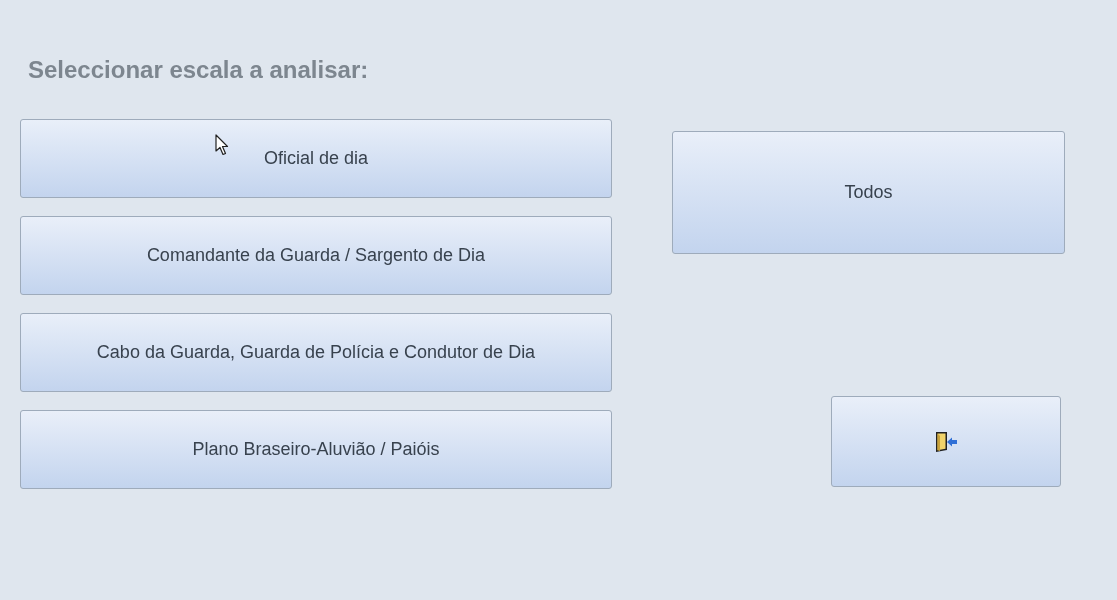  I want to click on heading: Seleccionar escala a analisar:, so click(198, 70).